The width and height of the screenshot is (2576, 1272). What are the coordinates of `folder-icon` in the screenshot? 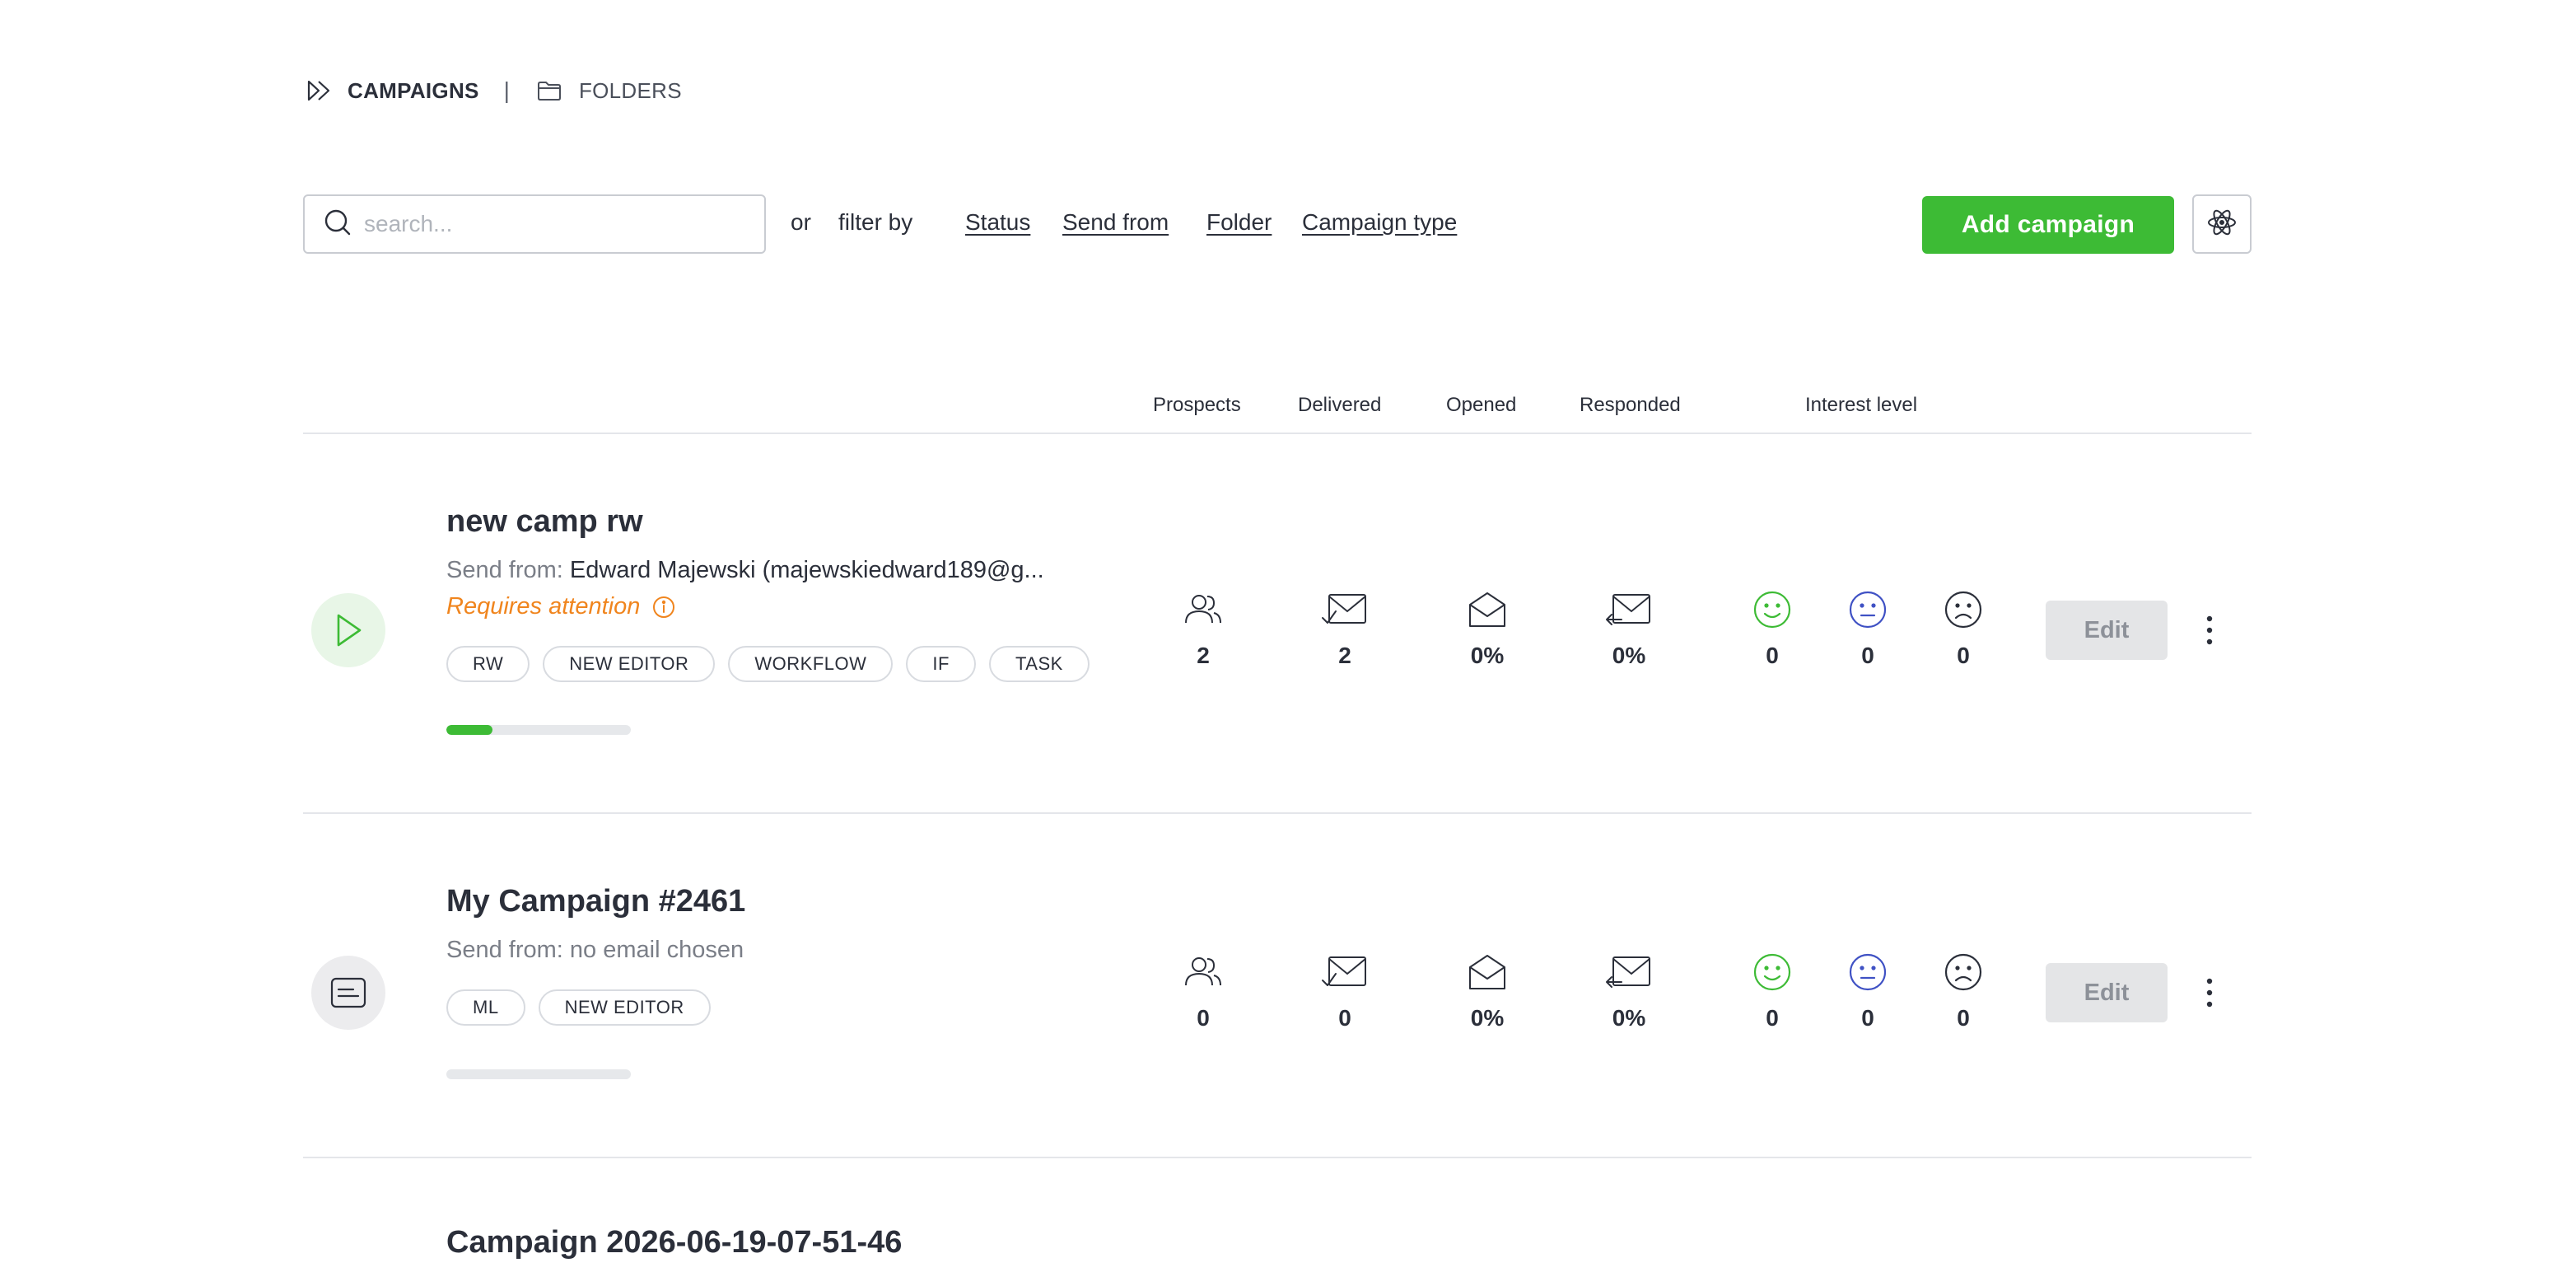 It's located at (549, 90).